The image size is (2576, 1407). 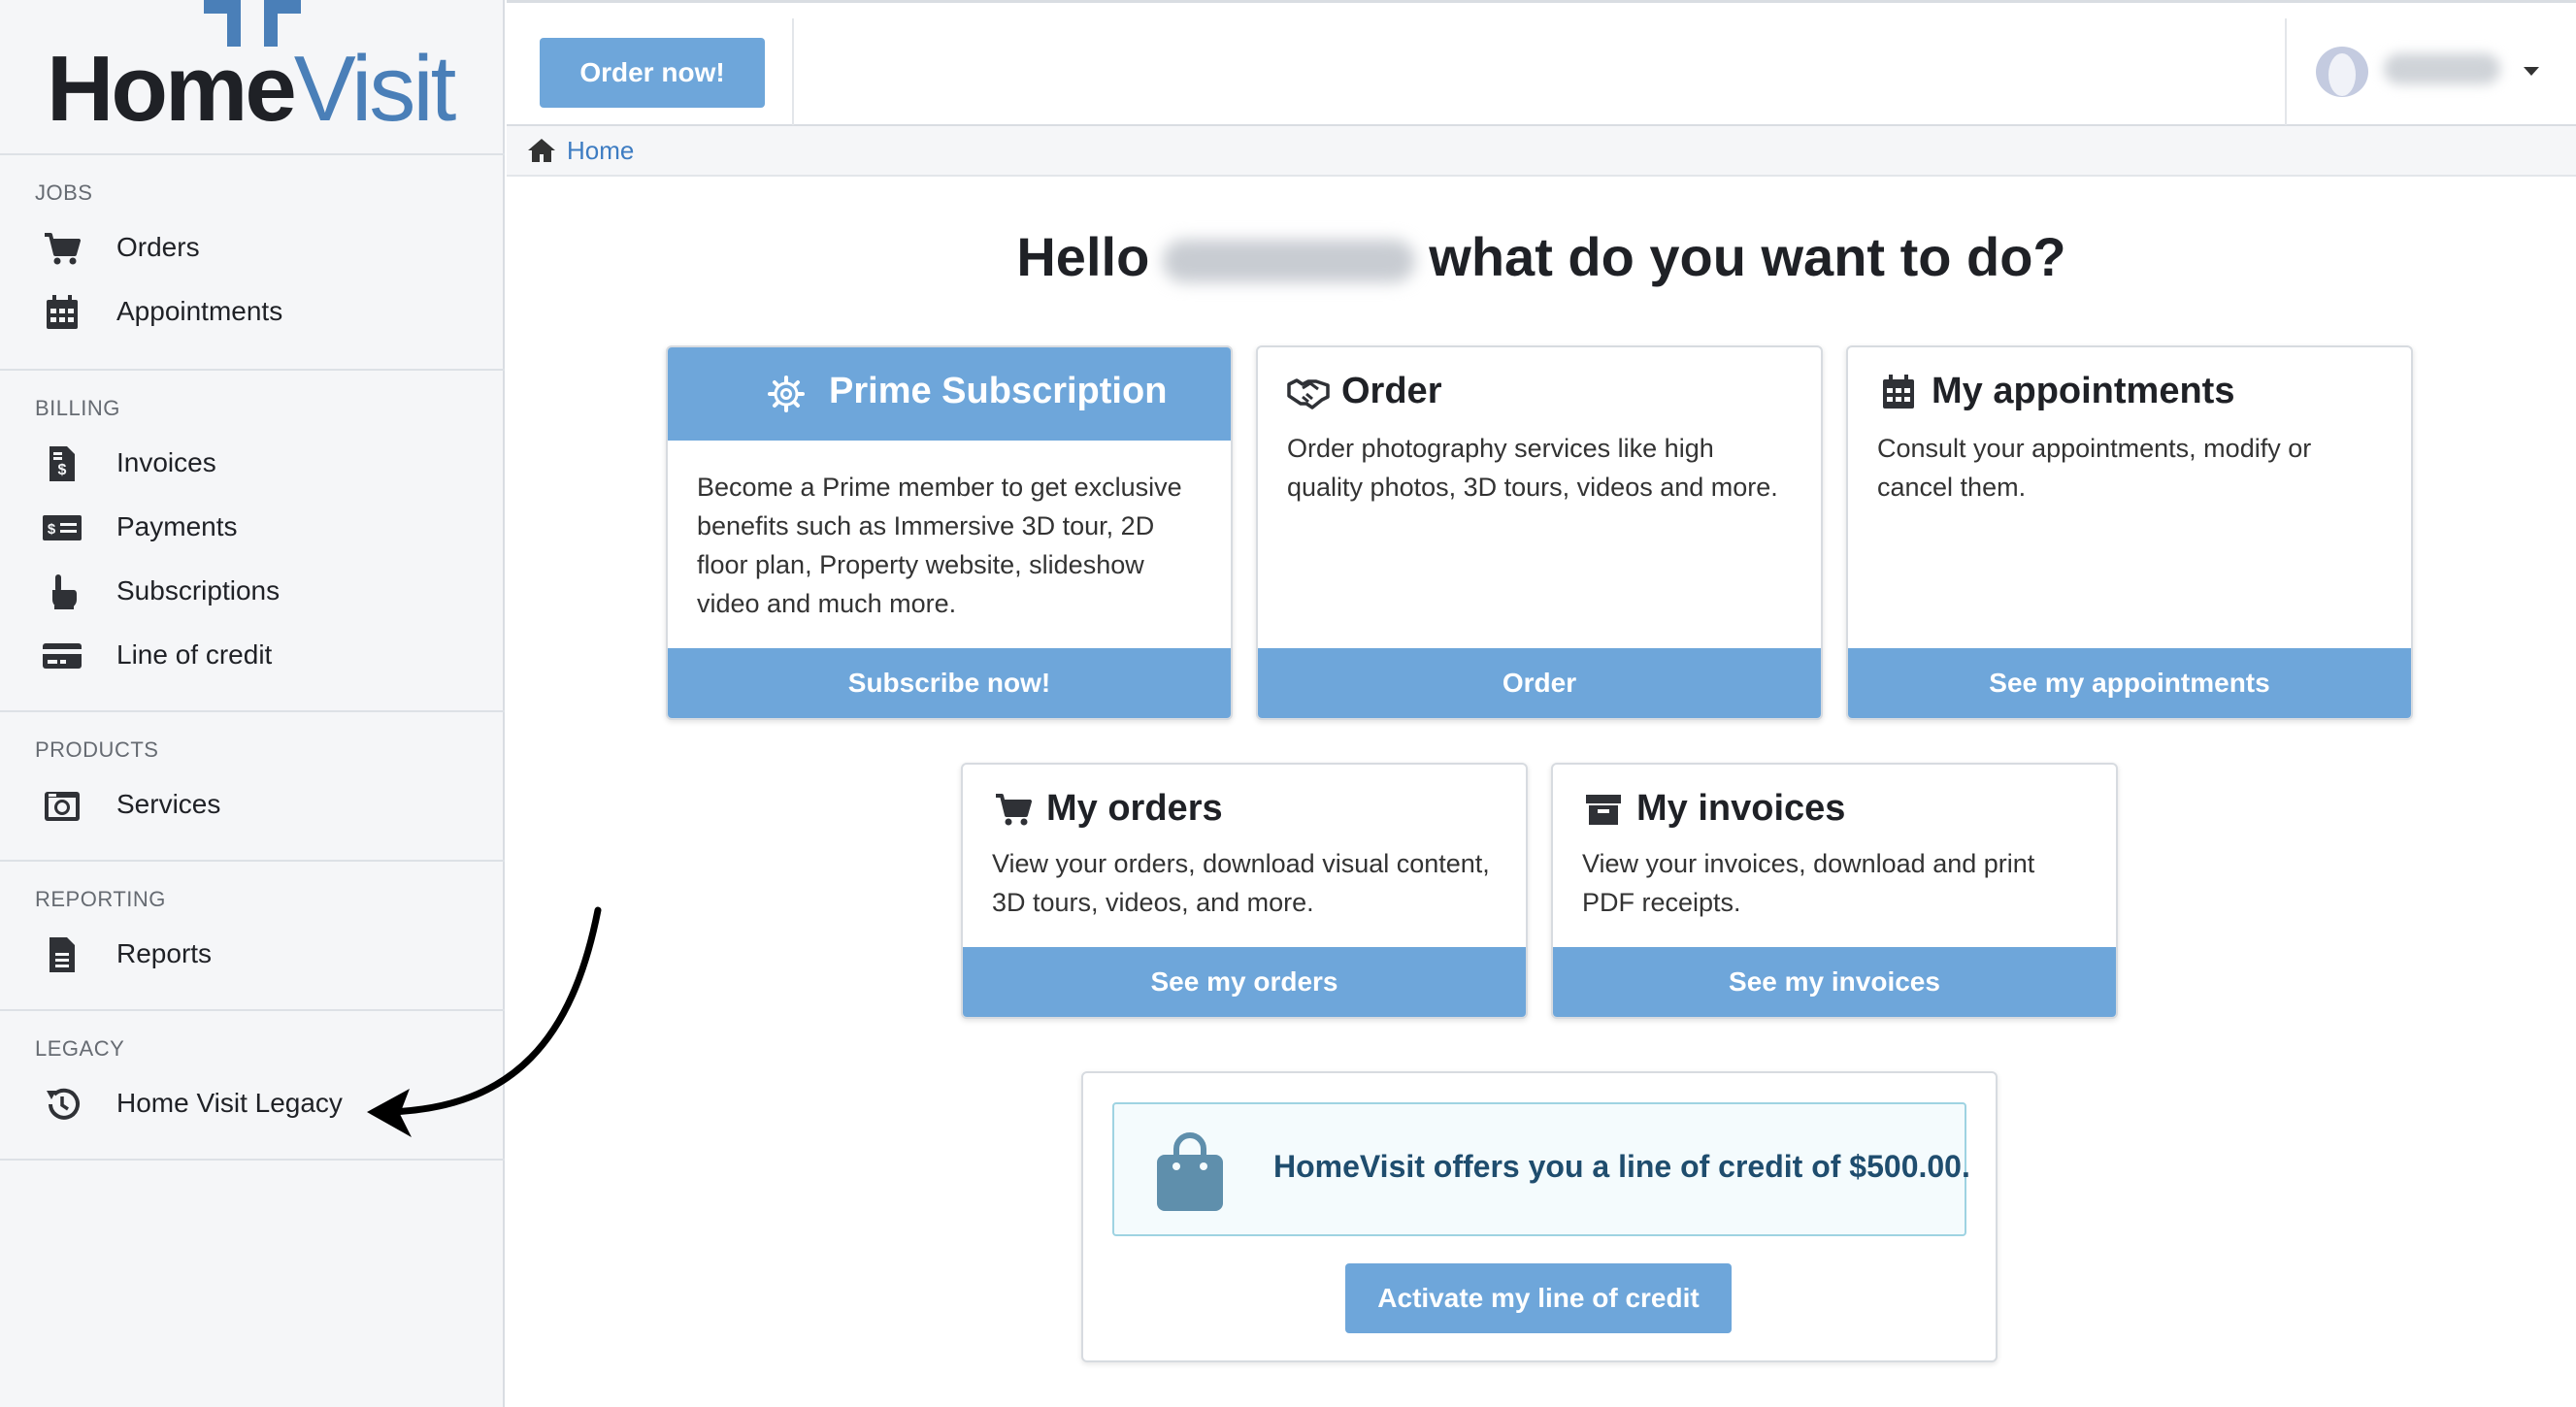 I want to click on activate-line-of-credit-button: Activate my line of credit, so click(x=1538, y=1298).